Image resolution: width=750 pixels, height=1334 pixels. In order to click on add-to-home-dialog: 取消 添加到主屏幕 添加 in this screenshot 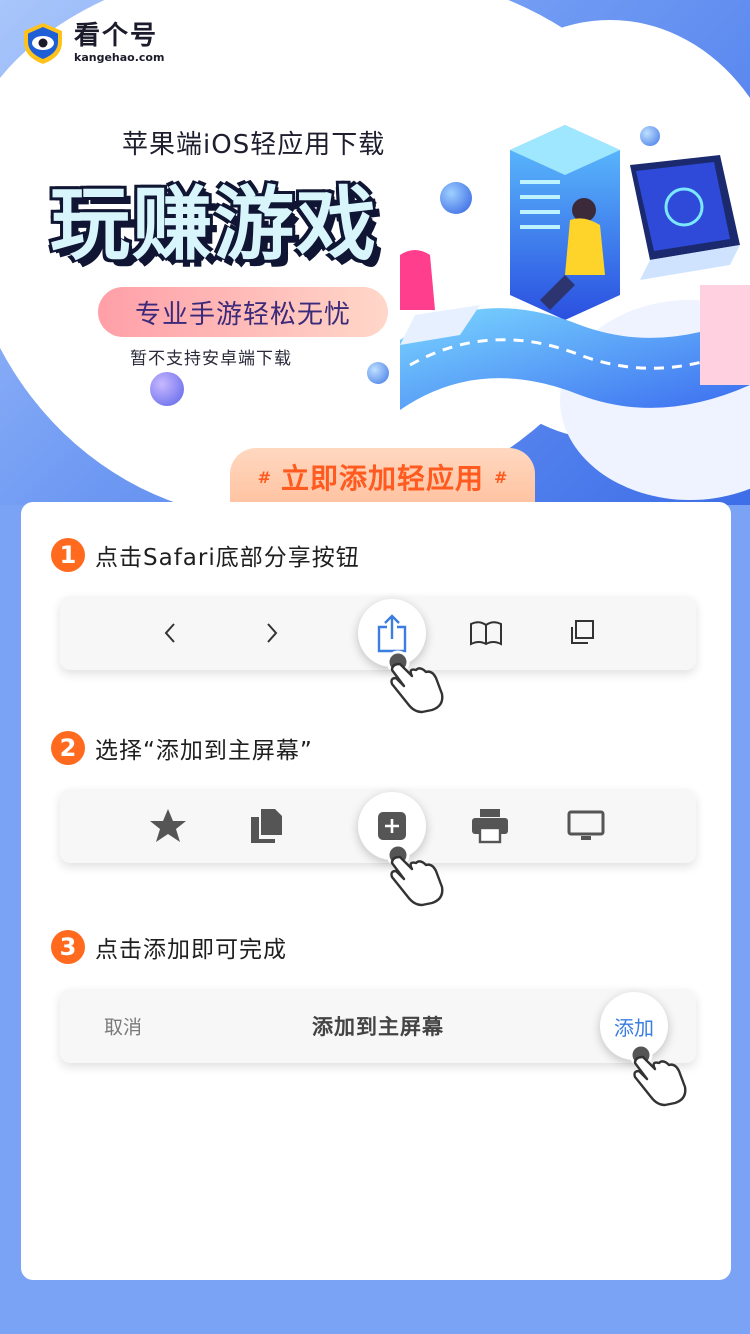, I will do `click(378, 1048)`.